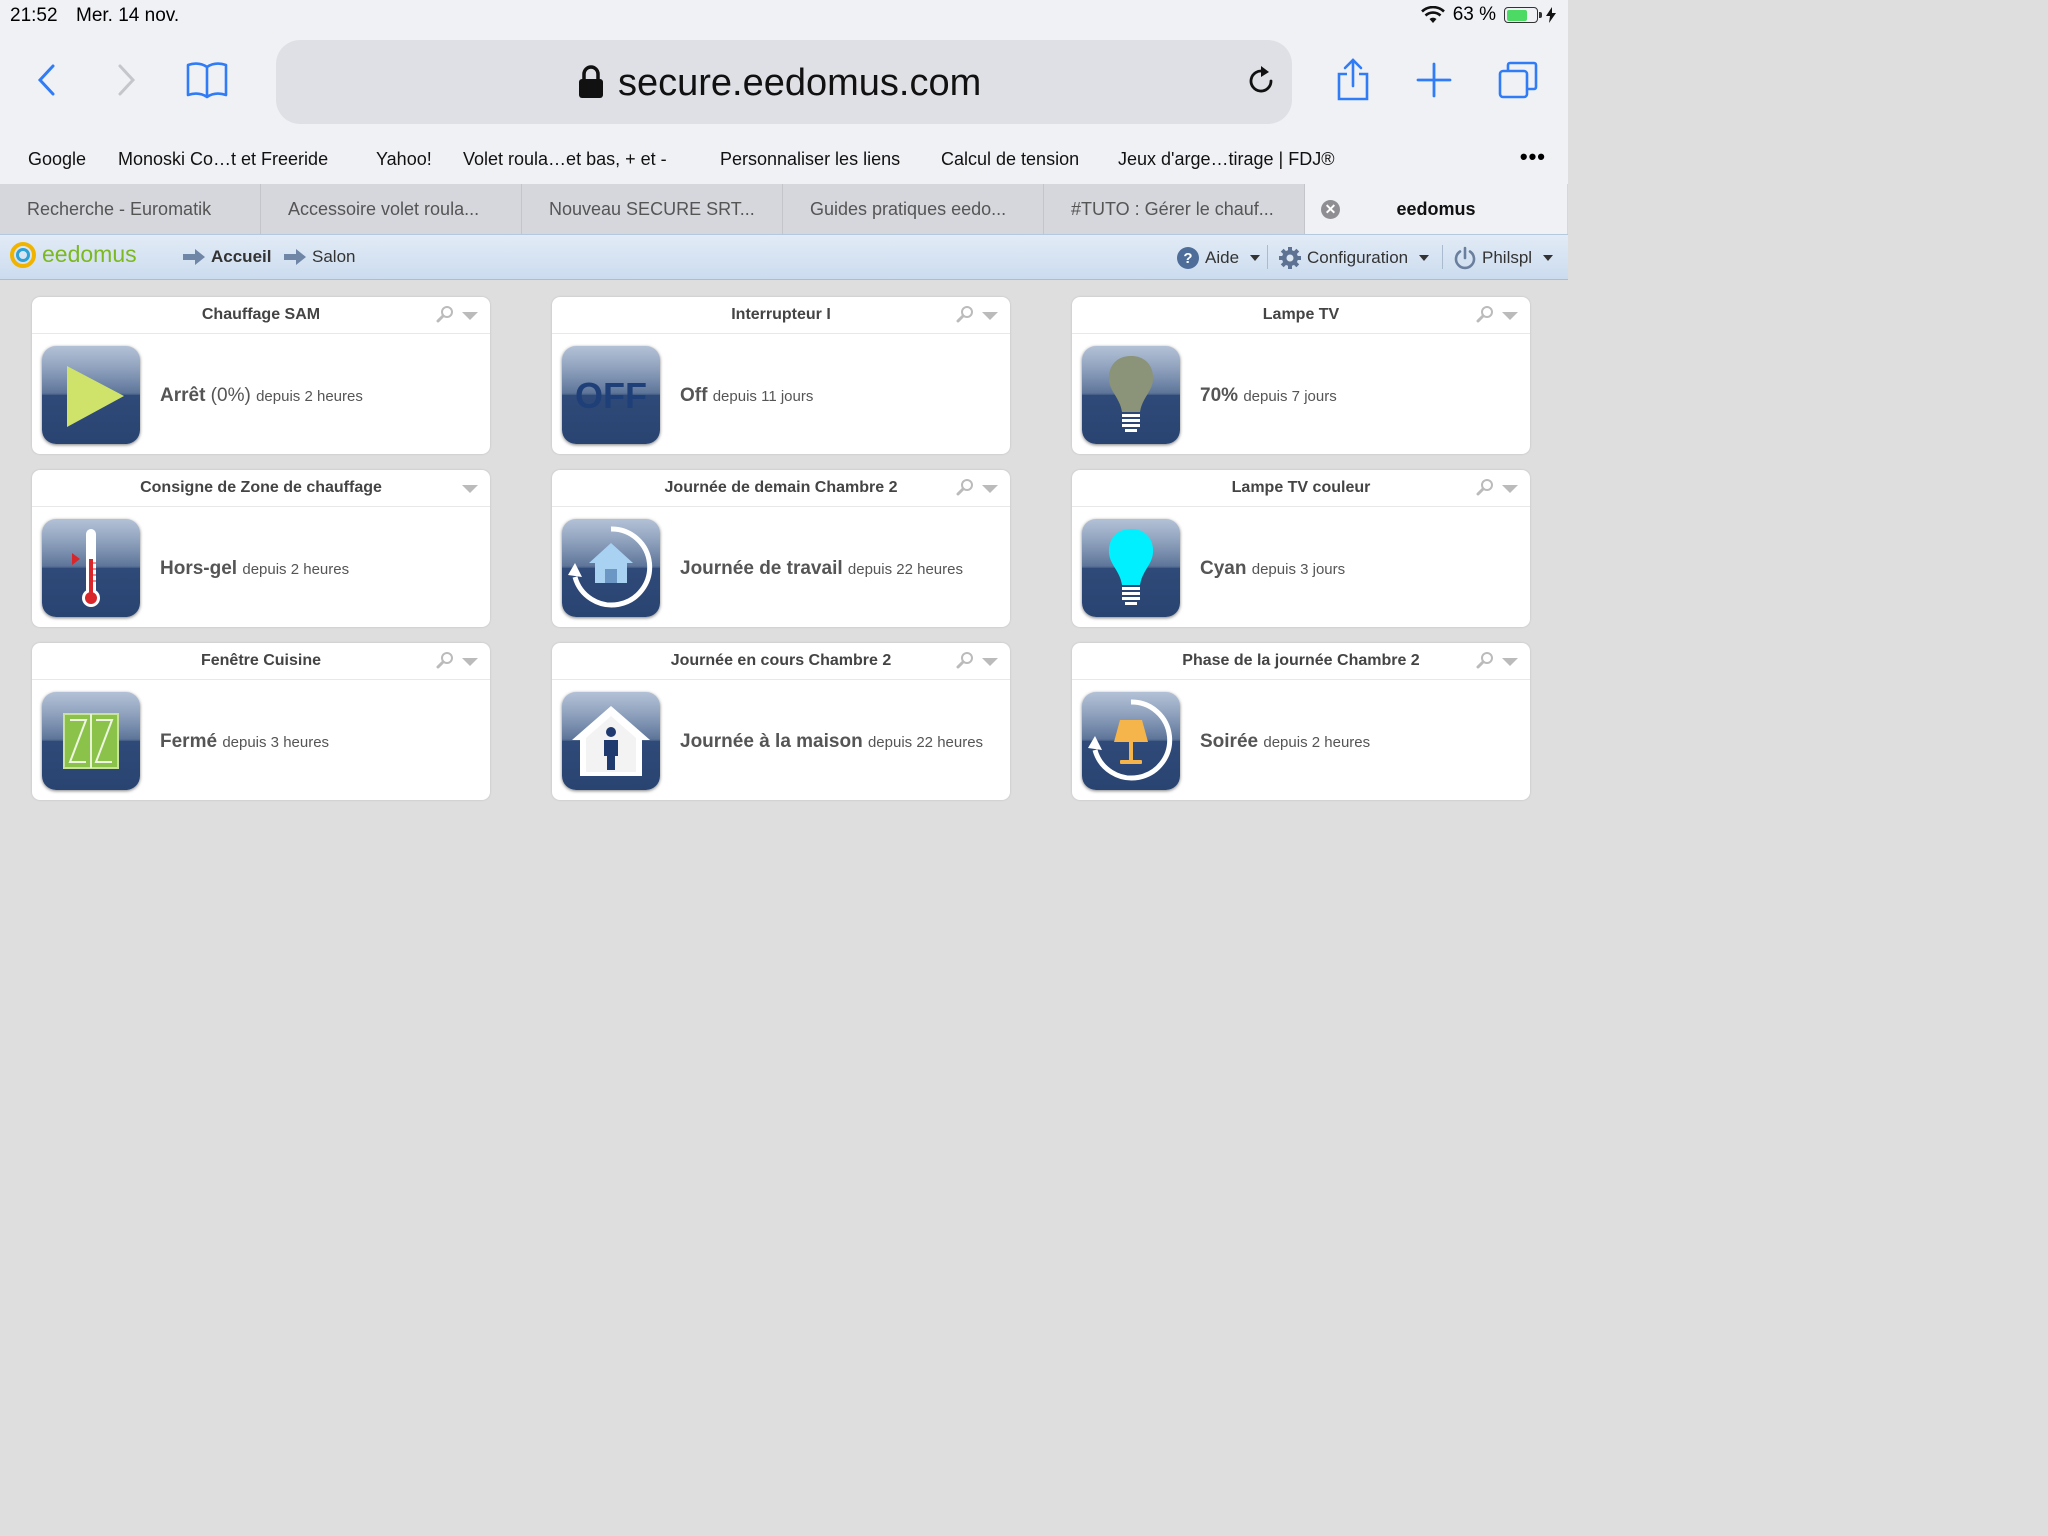 This screenshot has width=2048, height=1536. I want to click on browser-toolbar: secure.eedomus.com, so click(784, 84).